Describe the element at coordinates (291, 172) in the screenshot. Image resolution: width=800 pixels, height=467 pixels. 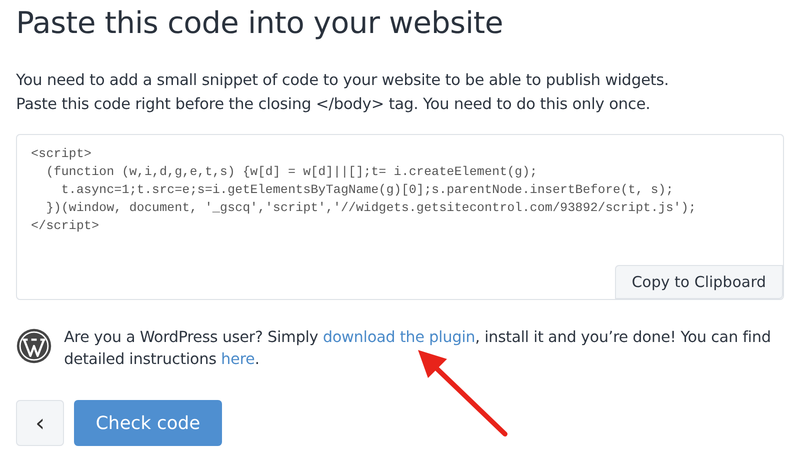
I see `code-line: (function (w,i,d,g,e,t,s) {w[d] = w[d]||[];t= i.createElement(g);` at that location.